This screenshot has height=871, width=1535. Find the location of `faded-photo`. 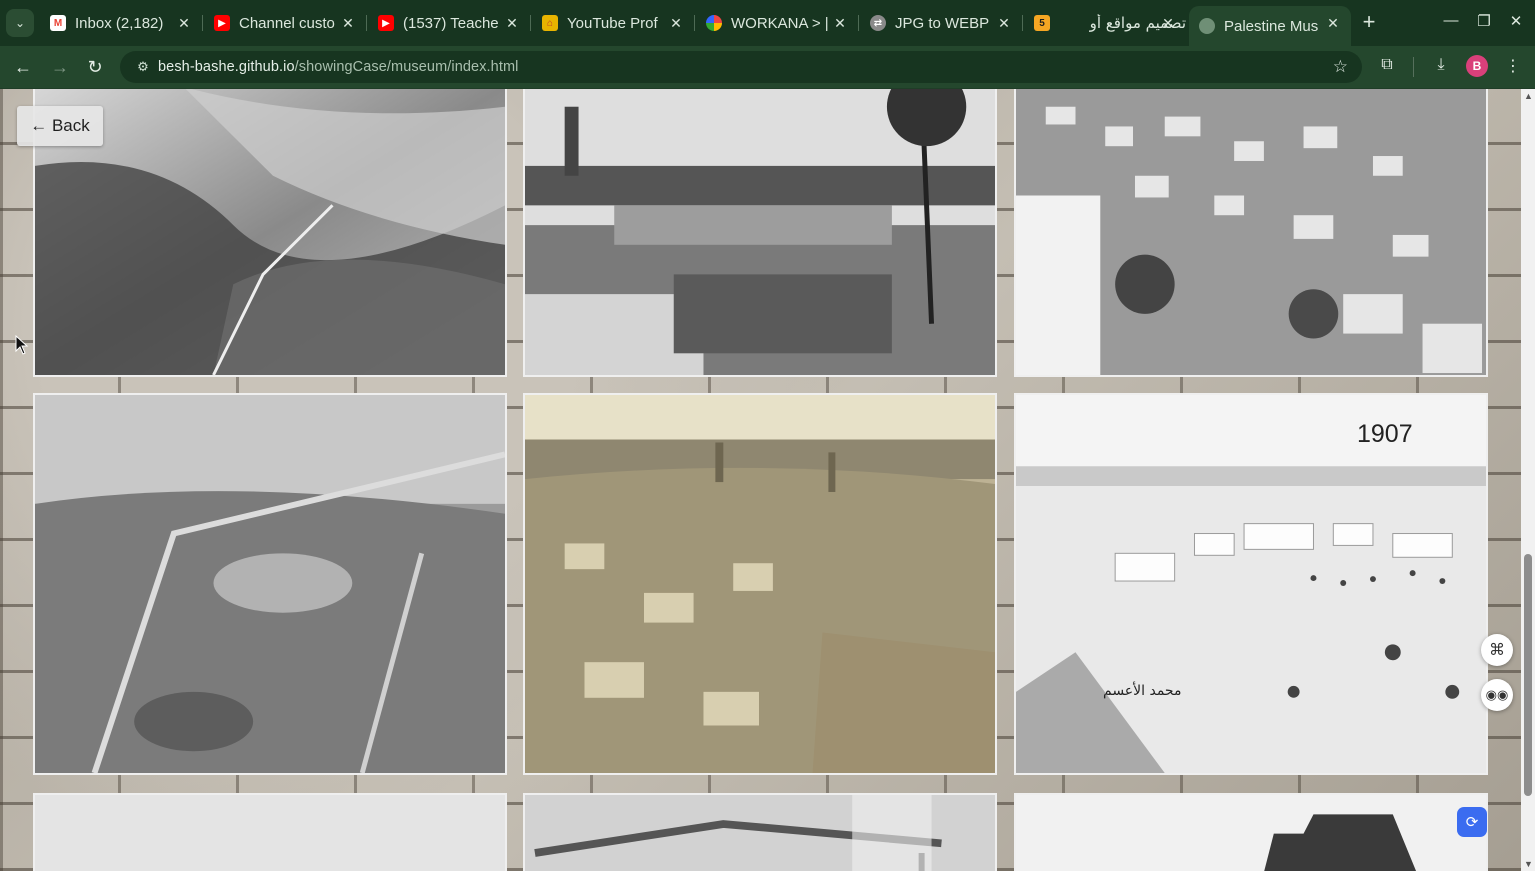

faded-photo is located at coordinates (270, 833).